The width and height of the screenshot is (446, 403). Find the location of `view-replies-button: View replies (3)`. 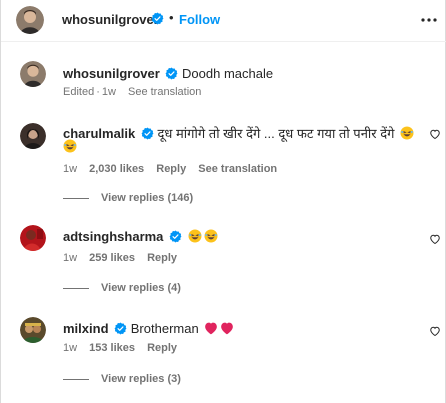

view-replies-button: View replies (3) is located at coordinates (122, 380).